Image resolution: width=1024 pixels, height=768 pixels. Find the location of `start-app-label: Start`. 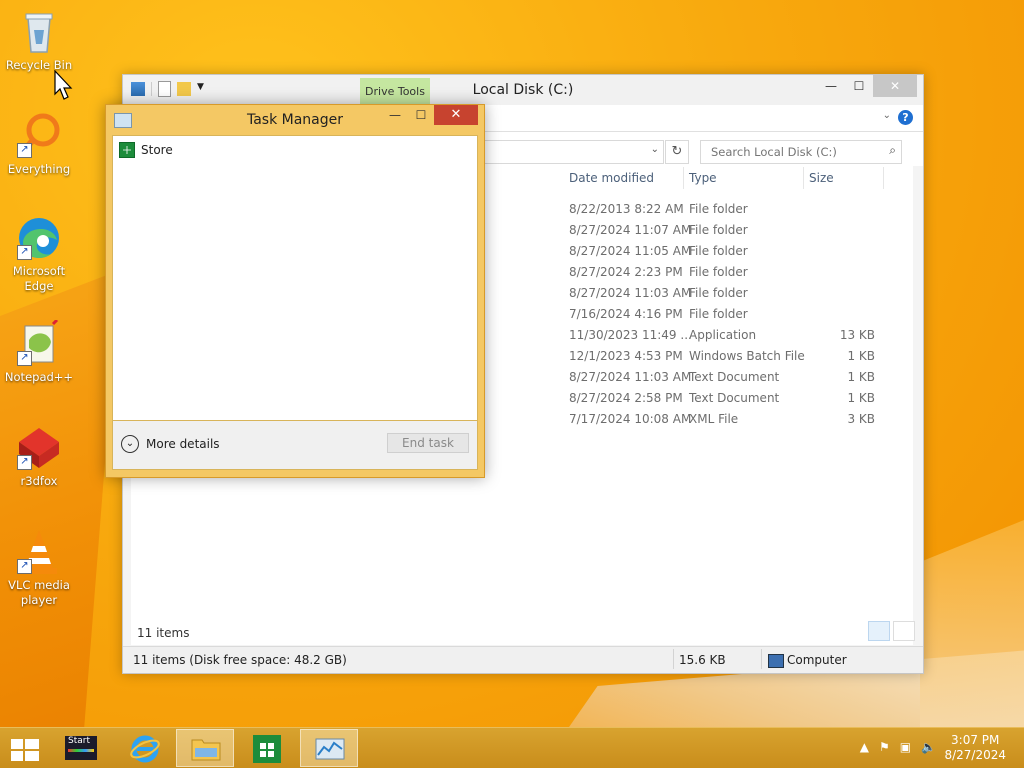

start-app-label: Start is located at coordinates (79, 741).